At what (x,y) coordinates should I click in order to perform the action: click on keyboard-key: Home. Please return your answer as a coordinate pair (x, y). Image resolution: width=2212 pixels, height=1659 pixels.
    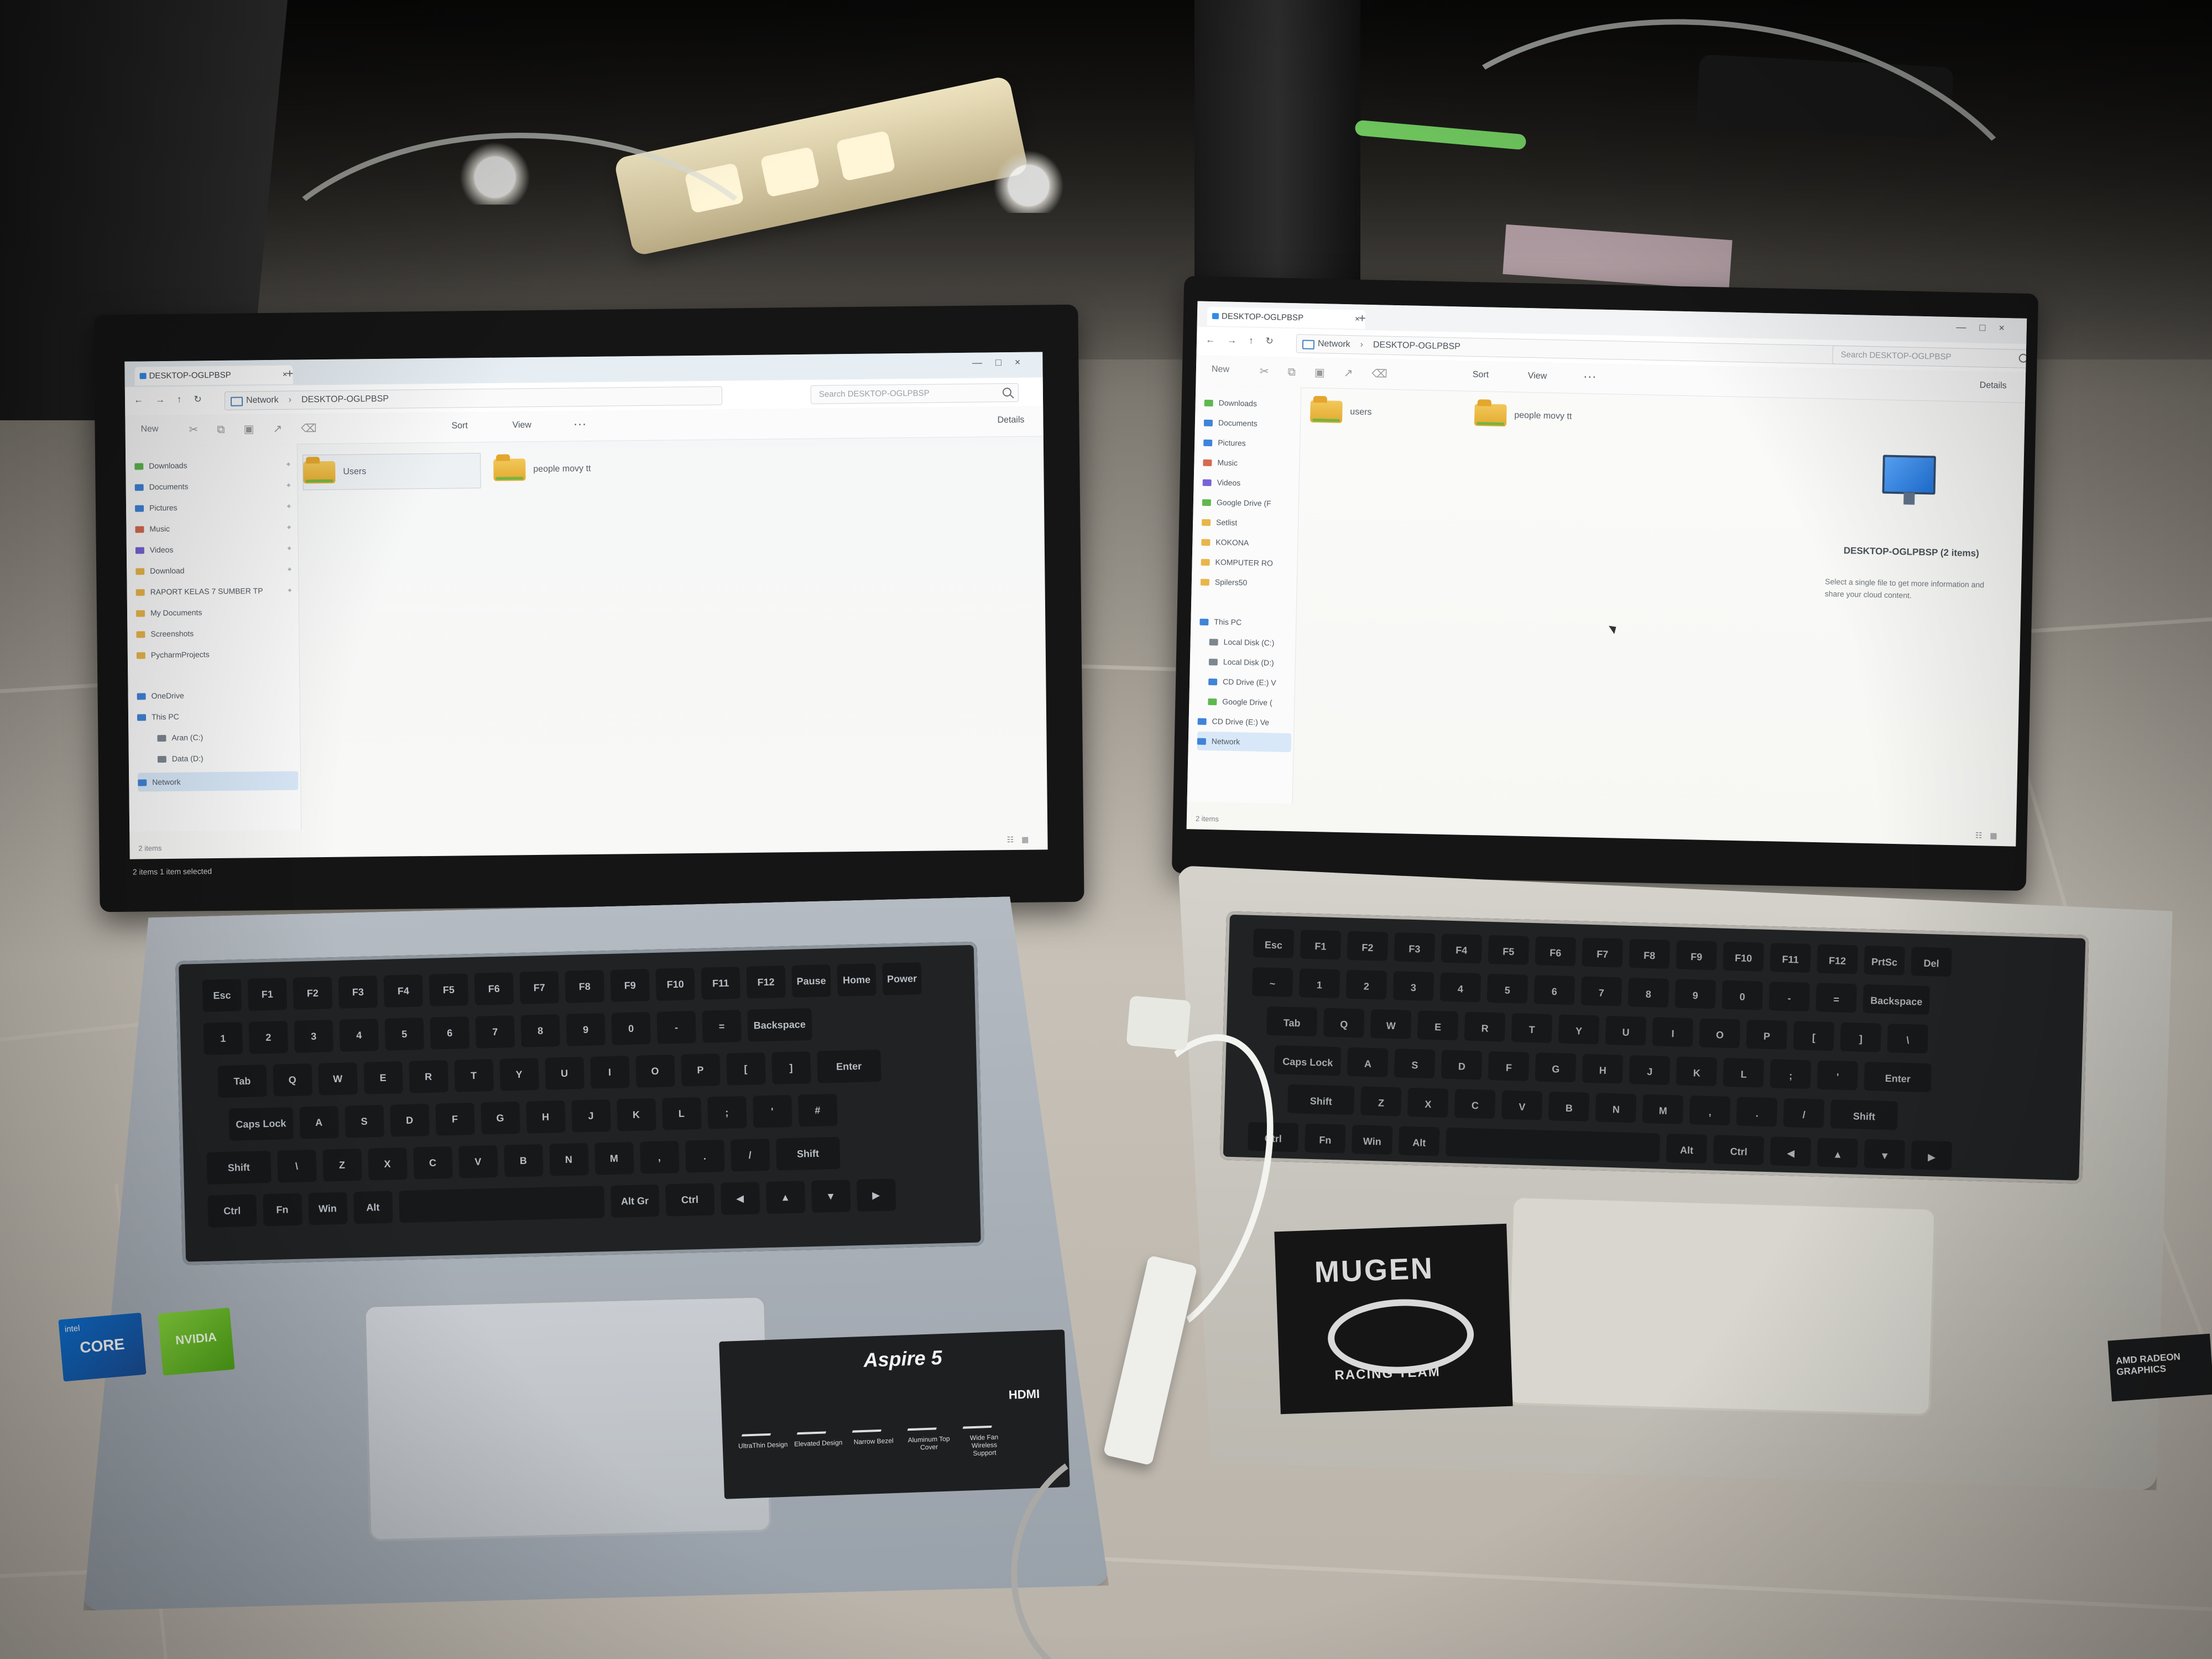
    Looking at the image, I should click on (857, 980).